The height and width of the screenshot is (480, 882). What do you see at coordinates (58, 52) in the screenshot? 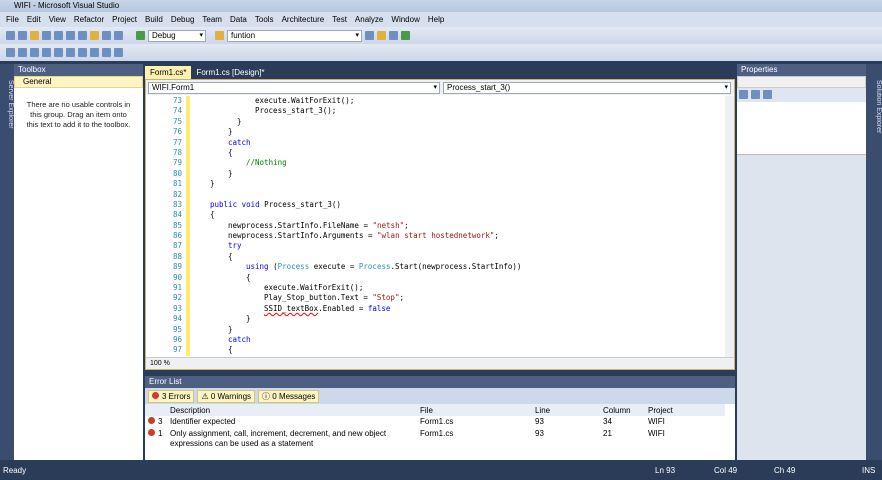
I see `indent-icon` at bounding box center [58, 52].